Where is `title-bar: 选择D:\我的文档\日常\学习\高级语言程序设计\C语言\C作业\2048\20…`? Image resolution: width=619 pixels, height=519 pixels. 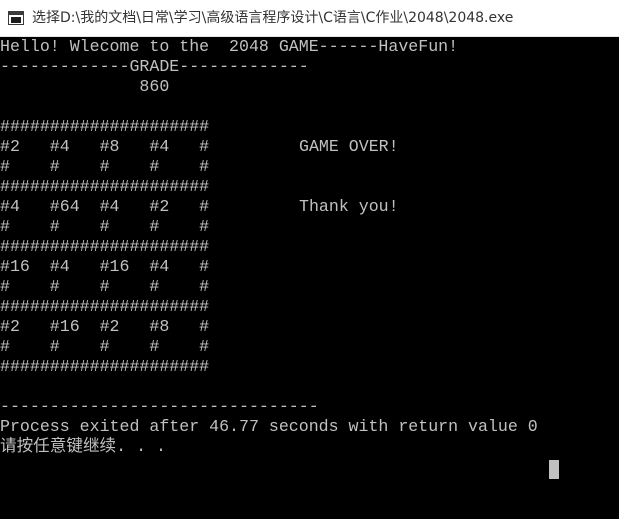
title-bar: 选择D:\我的文档\日常\学习\高级语言程序设计\C语言\C作业\2048\20… is located at coordinates (309, 18).